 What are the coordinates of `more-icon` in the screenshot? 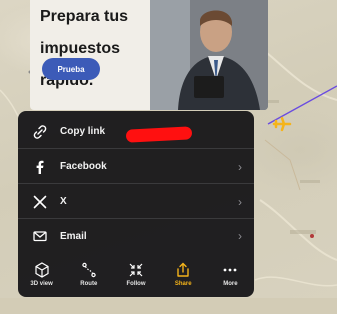 It's located at (230, 270).